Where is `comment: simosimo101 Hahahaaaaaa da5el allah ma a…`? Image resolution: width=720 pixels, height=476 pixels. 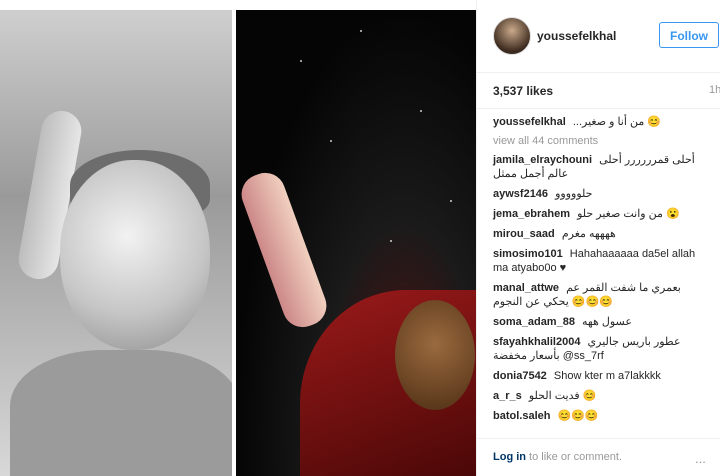 comment: simosimo101 Hahahaaaaaa da5el allah ma a… is located at coordinates (599, 261).